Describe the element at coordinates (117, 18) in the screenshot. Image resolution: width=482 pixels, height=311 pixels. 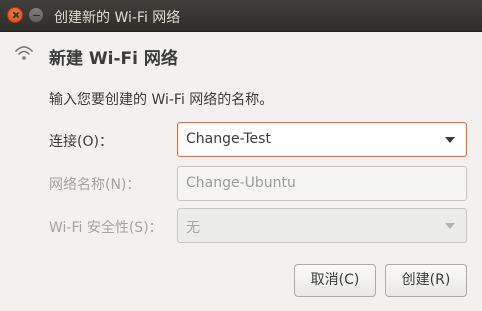
I see `window-title: 创建新的 Wi-Fi 网络` at that location.